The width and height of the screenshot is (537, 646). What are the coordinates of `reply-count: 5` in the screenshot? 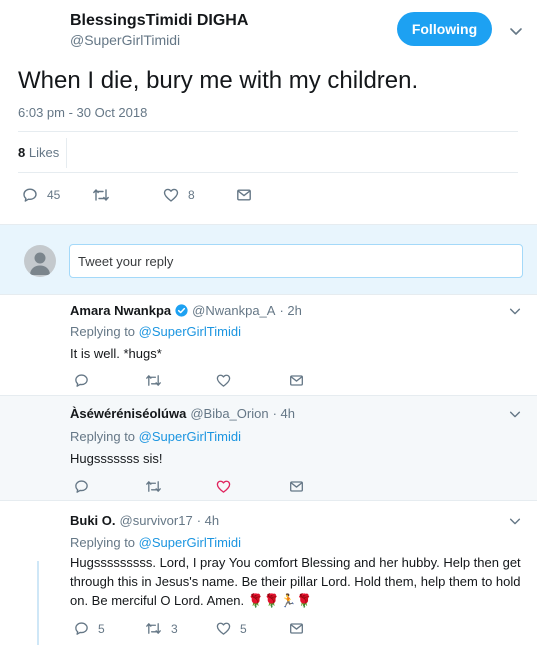 It's located at (101, 628).